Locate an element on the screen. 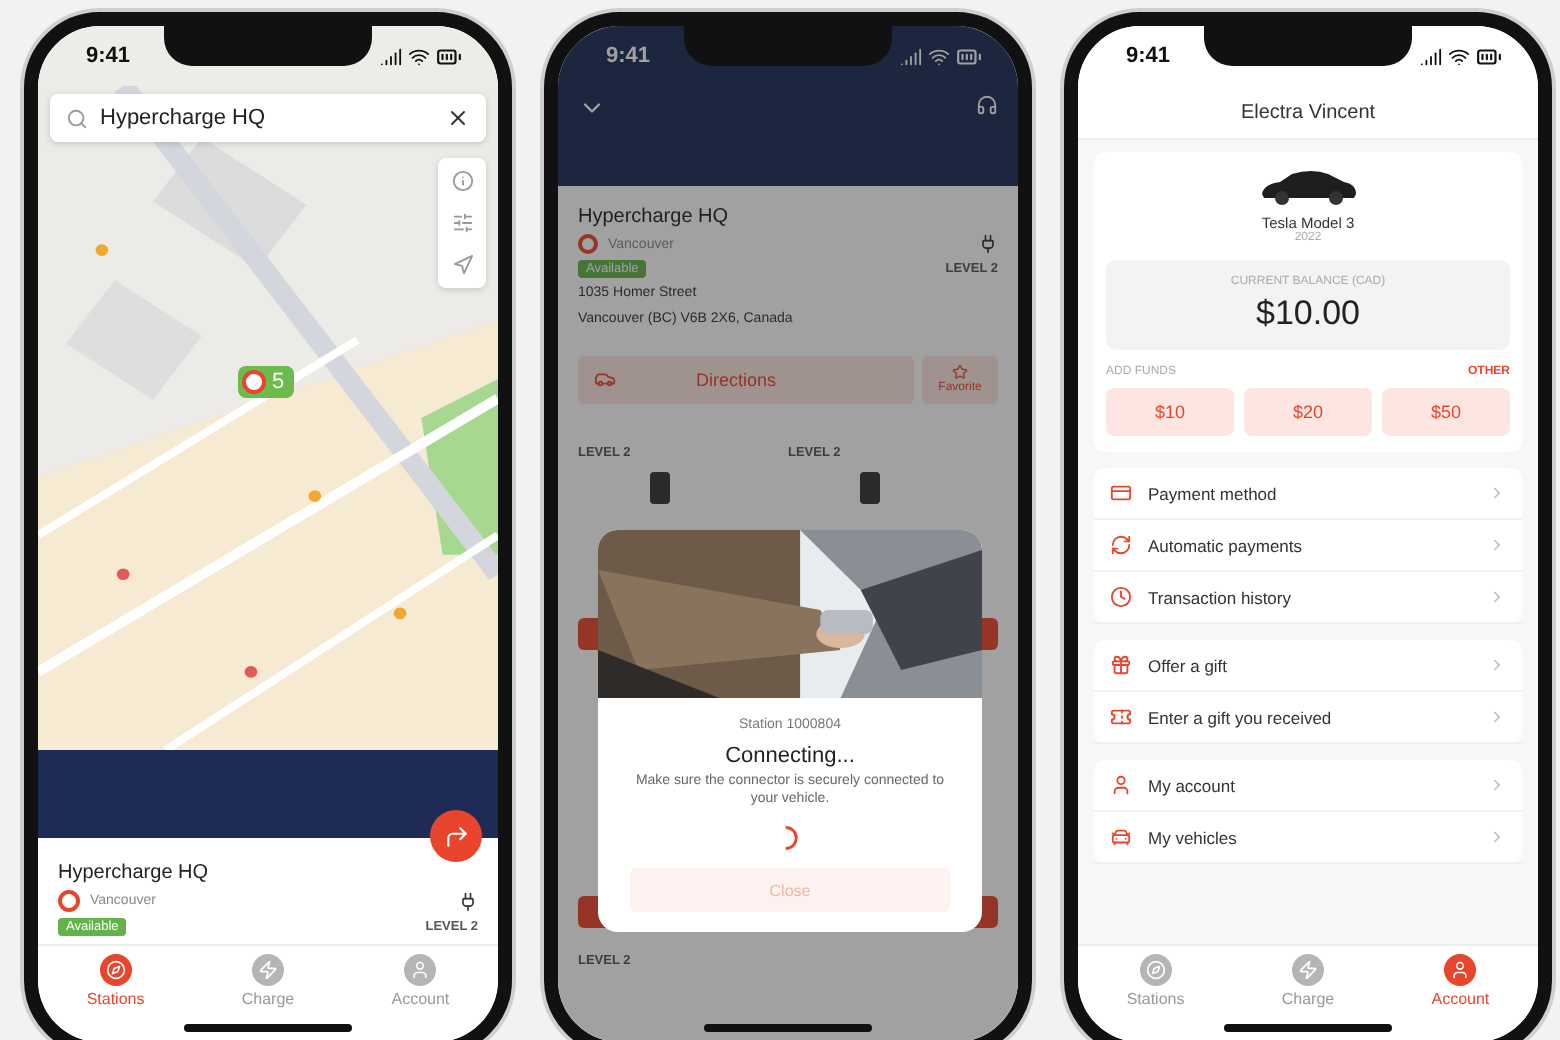  balance-amount: $10.00 is located at coordinates (1308, 314).